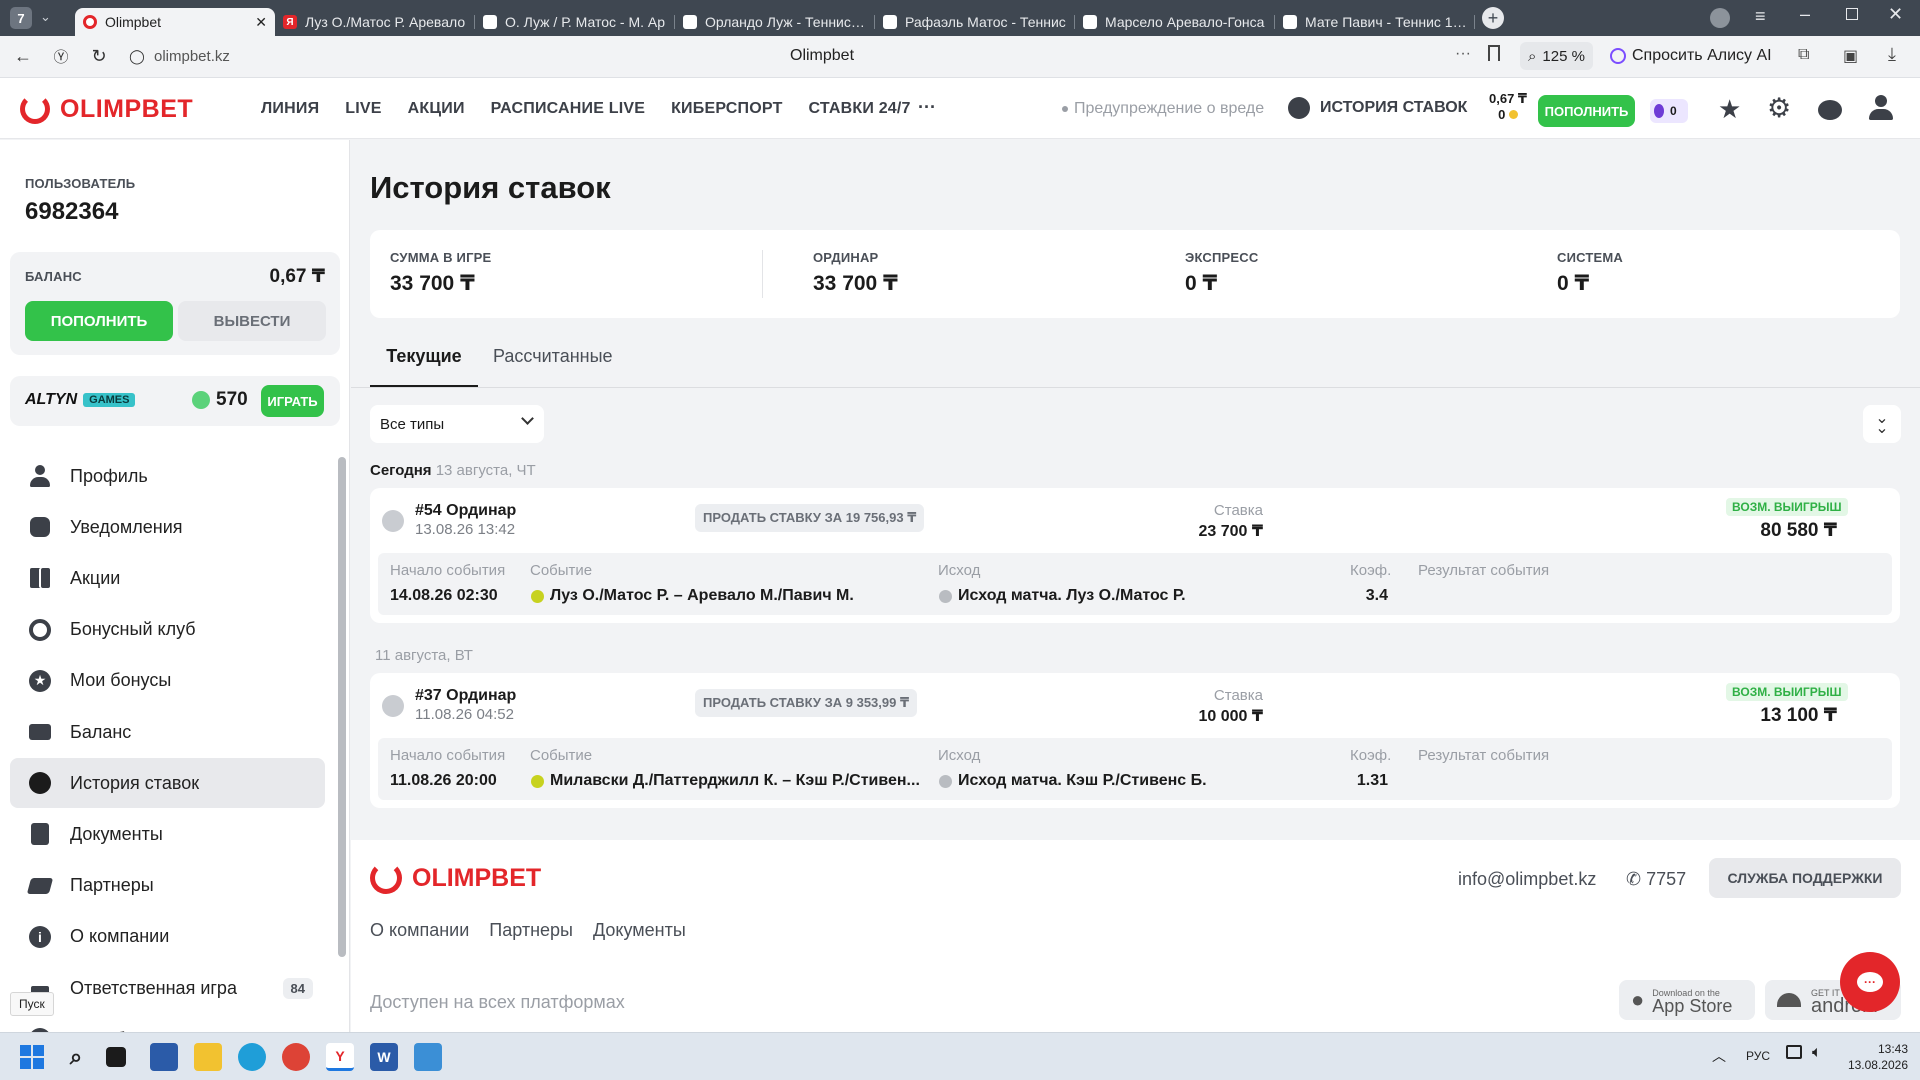 This screenshot has height=1080, width=1920. I want to click on input-language: РУС, so click(1758, 1056).